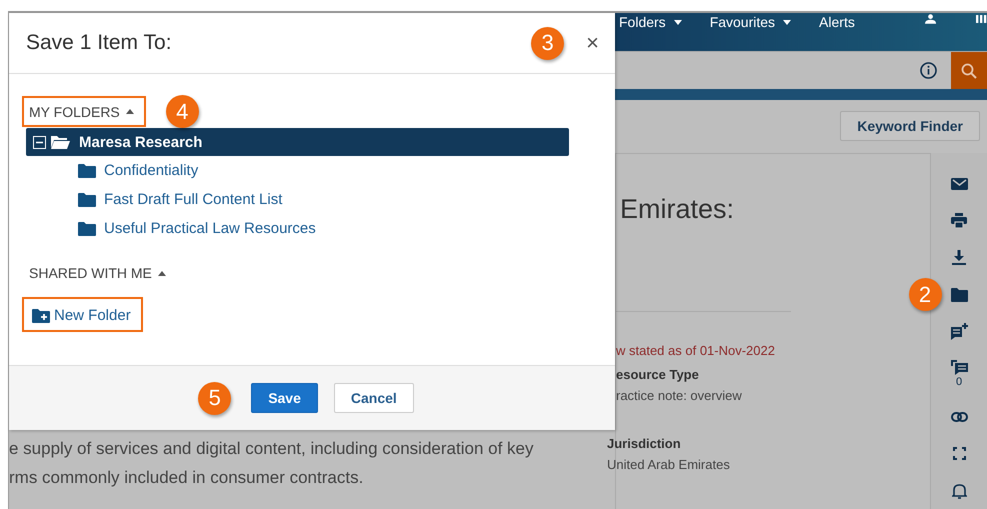  What do you see at coordinates (959, 367) in the screenshot?
I see `comments-icon` at bounding box center [959, 367].